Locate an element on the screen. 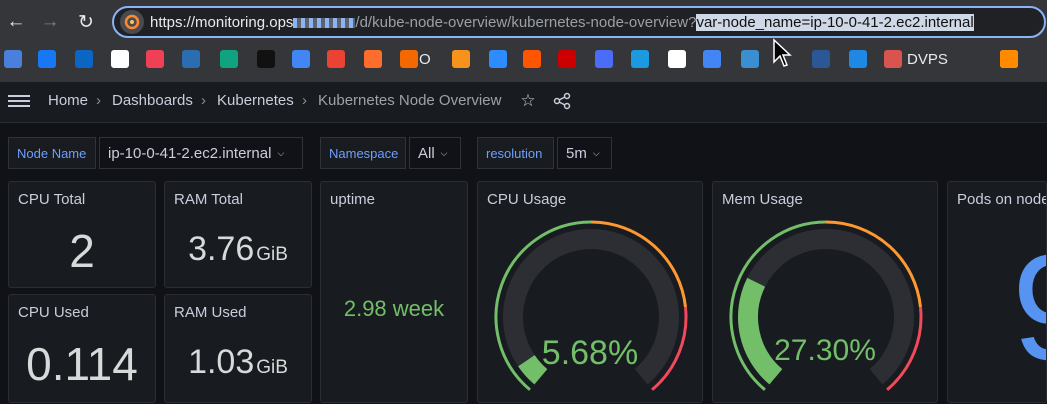 The width and height of the screenshot is (1047, 404). panel-cpu-total: CPU Total 2 is located at coordinates (82, 234).